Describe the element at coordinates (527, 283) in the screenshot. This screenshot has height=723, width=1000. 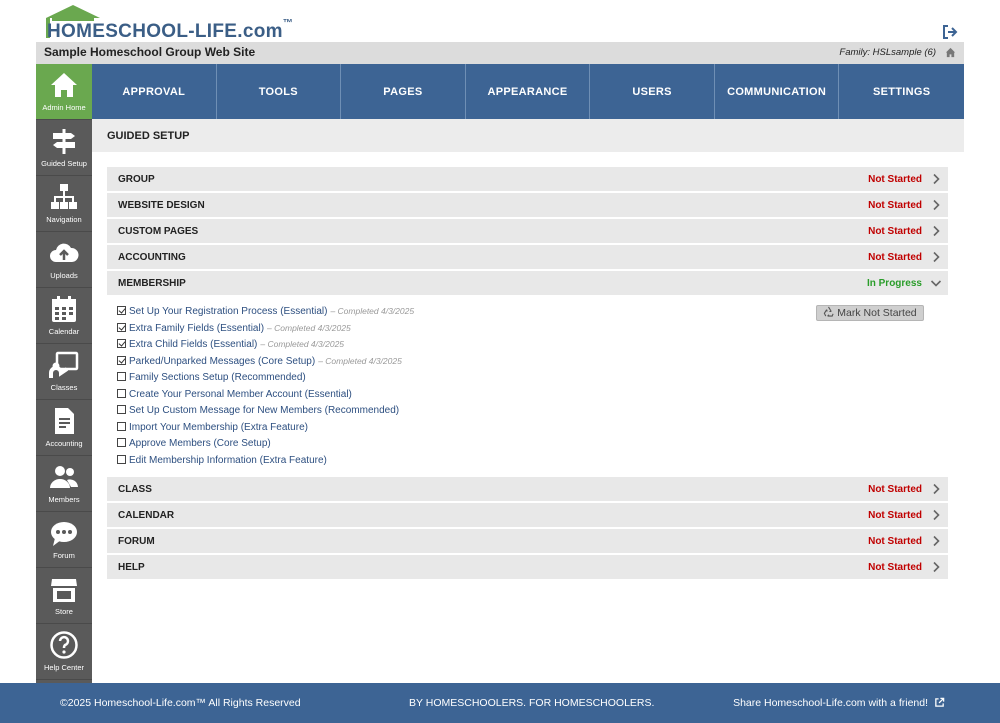
I see `section-membership: MEMBERSHIP In Progress` at that location.